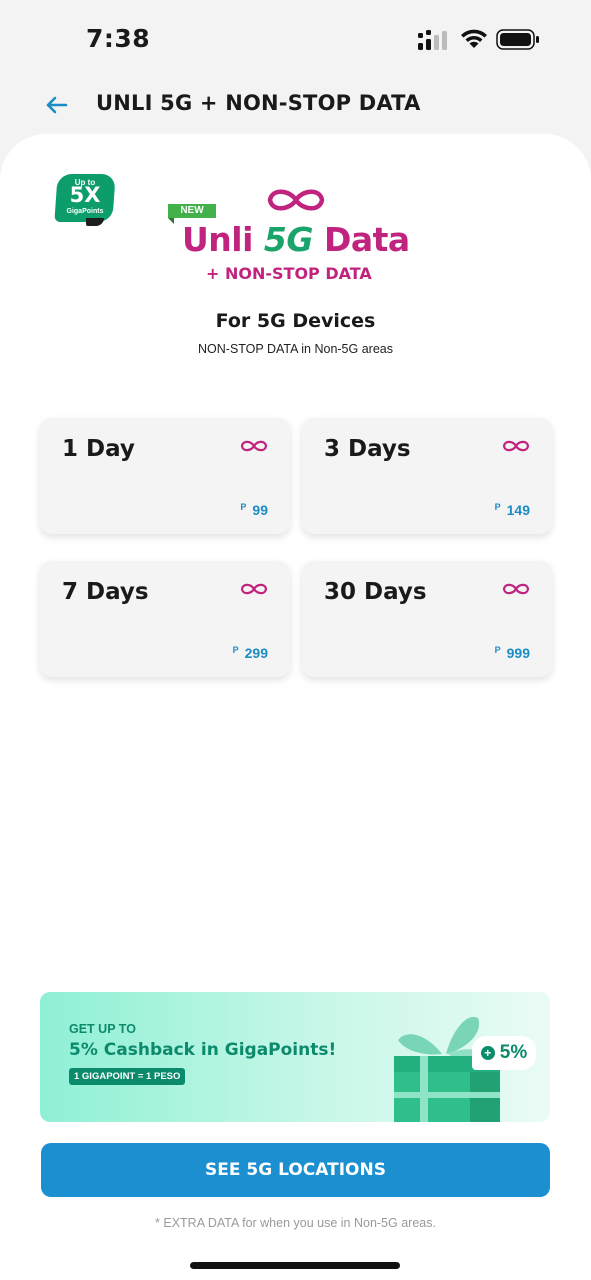 The width and height of the screenshot is (591, 1280). I want to click on wifi-icon, so click(474, 38).